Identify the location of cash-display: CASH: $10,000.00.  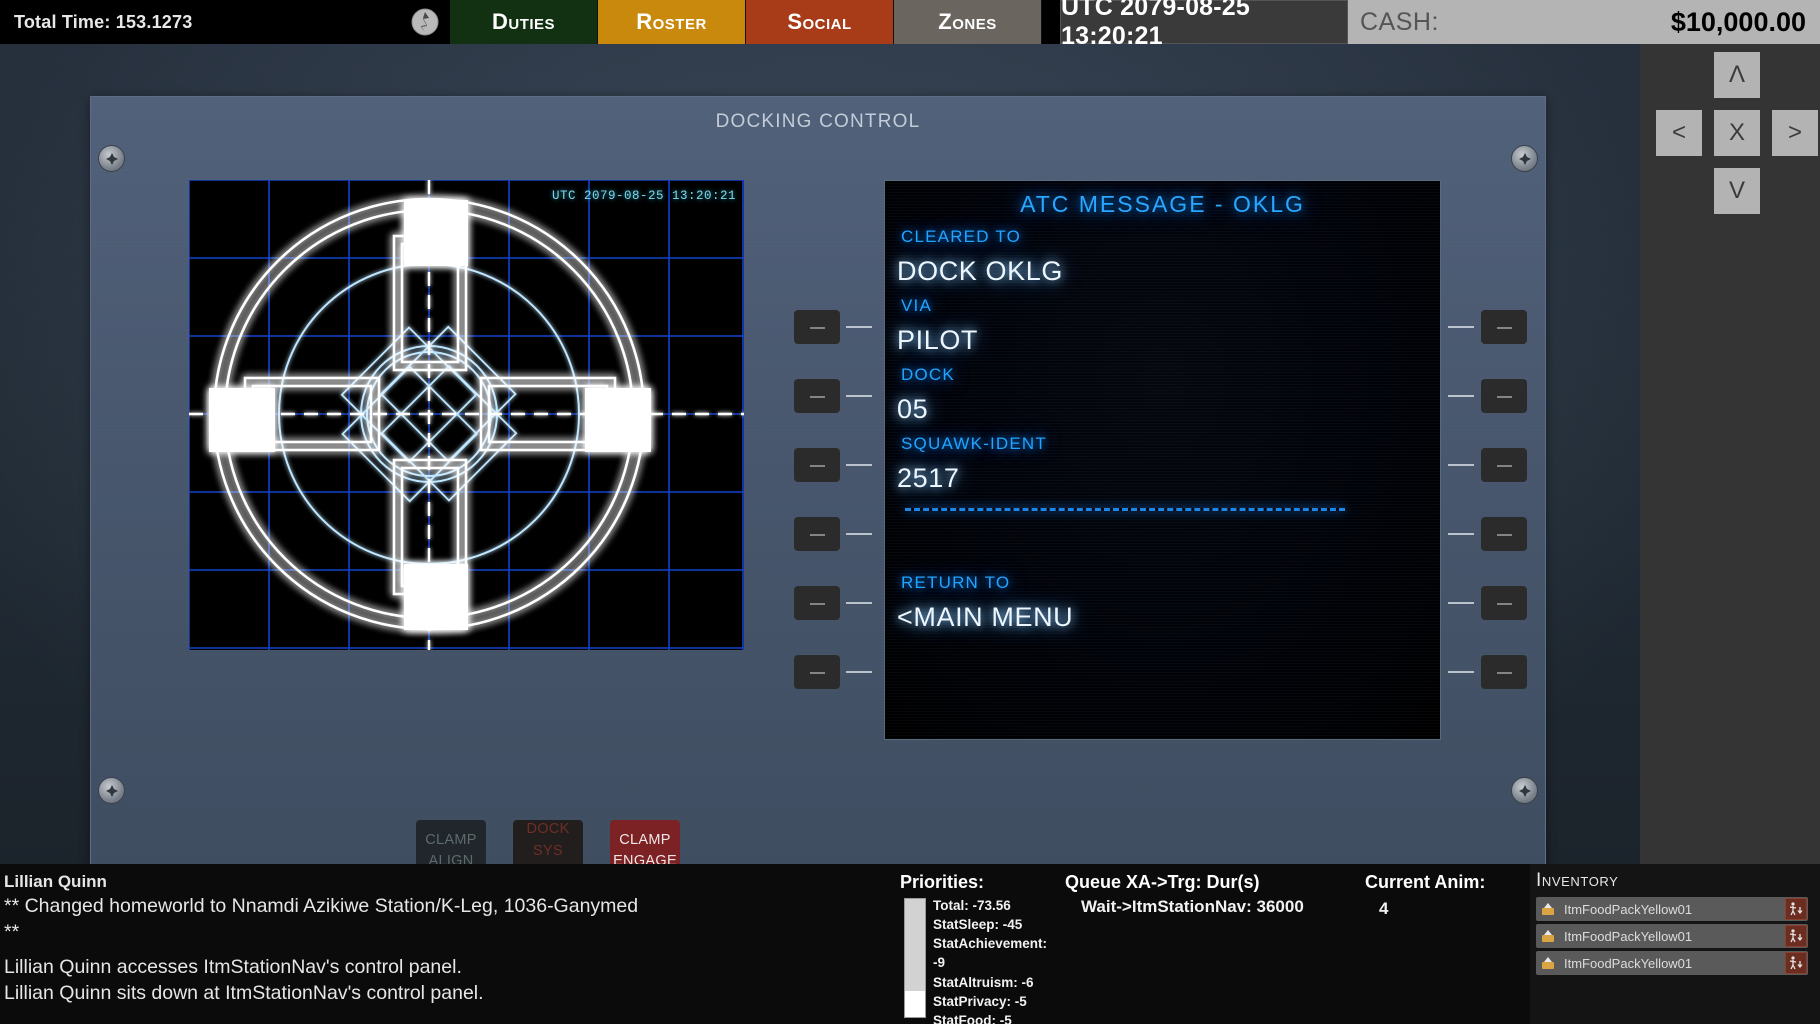
(1584, 22).